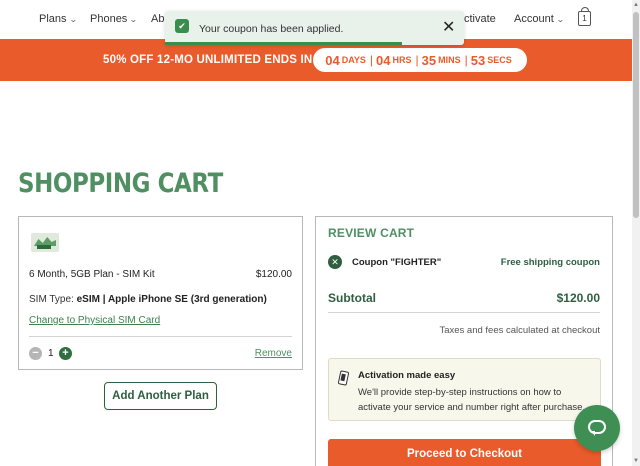 This screenshot has height=466, width=640. I want to click on sim-type-label: SIM Type:, so click(51, 299).